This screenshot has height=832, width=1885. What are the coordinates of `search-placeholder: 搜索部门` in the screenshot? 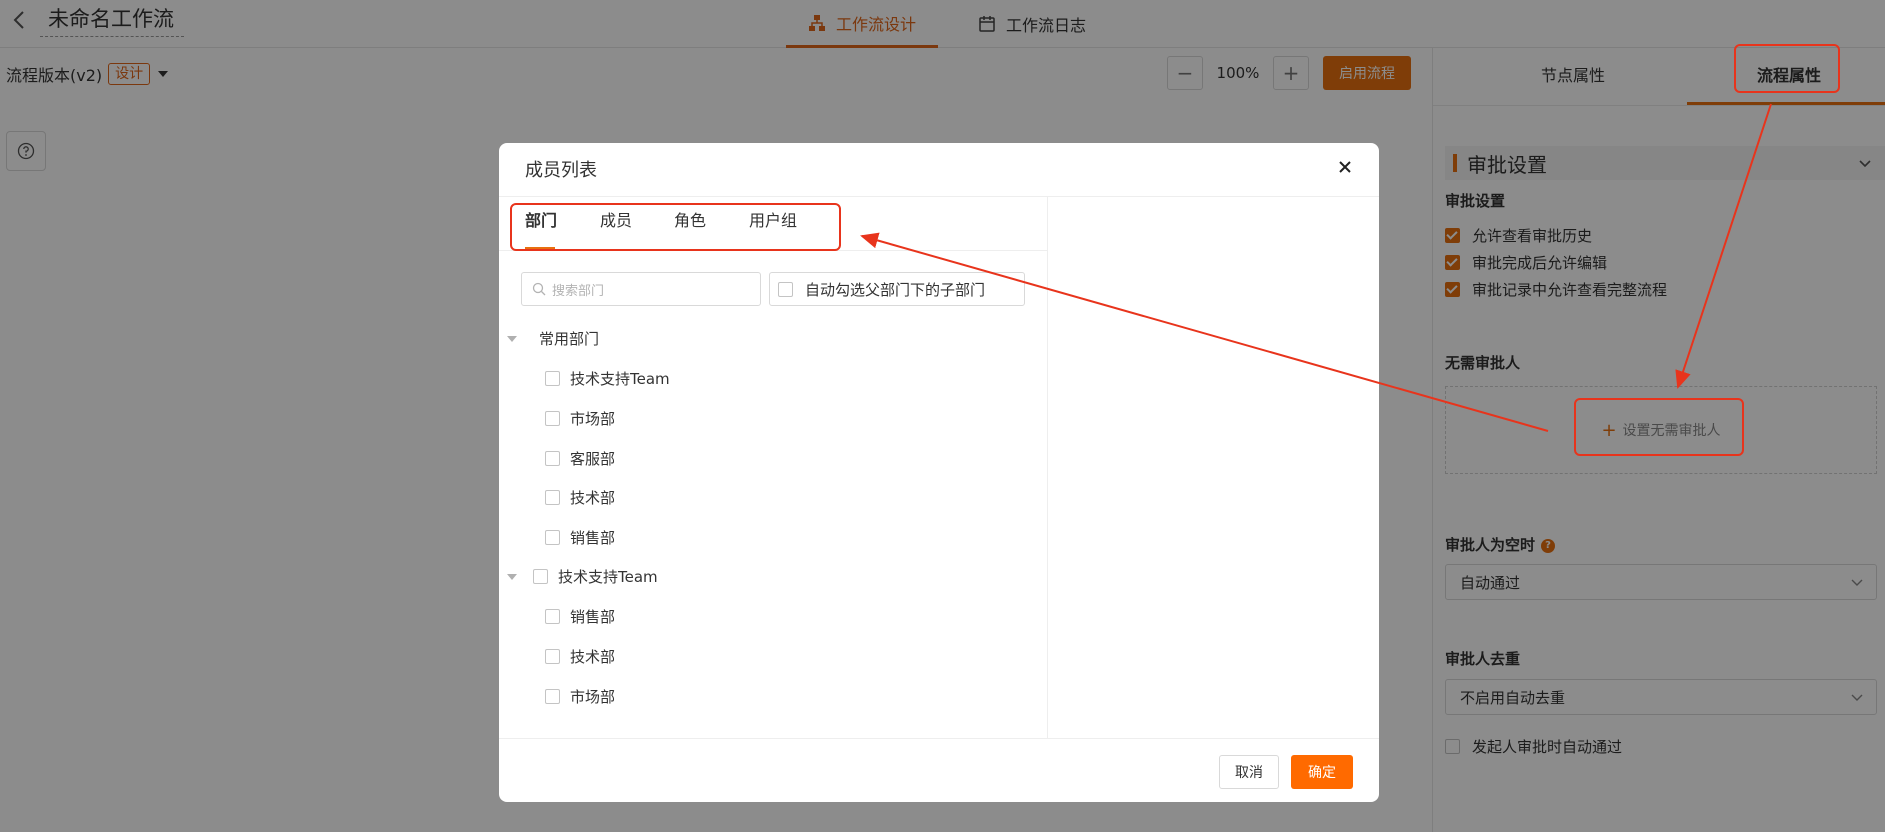 It's located at (578, 291).